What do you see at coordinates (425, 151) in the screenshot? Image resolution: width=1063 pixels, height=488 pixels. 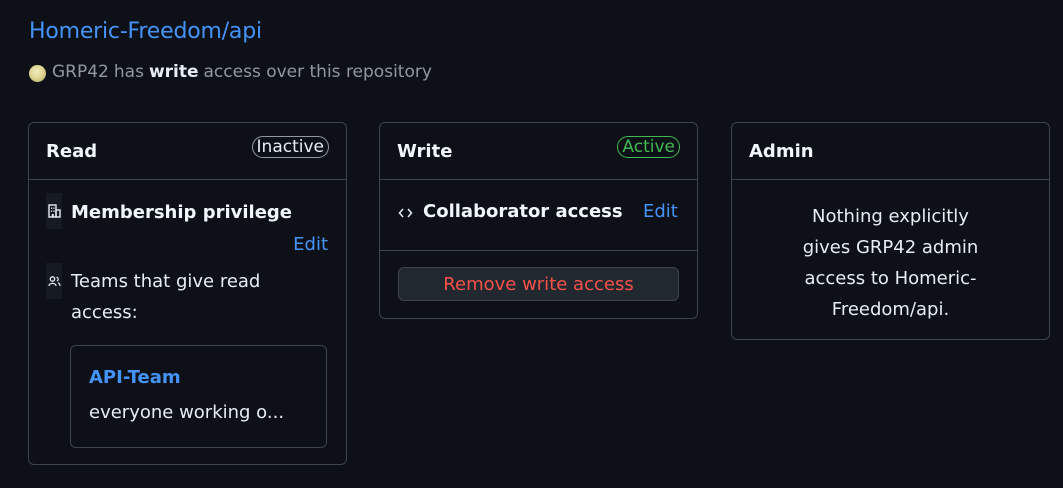 I see `write-card-title: Write` at bounding box center [425, 151].